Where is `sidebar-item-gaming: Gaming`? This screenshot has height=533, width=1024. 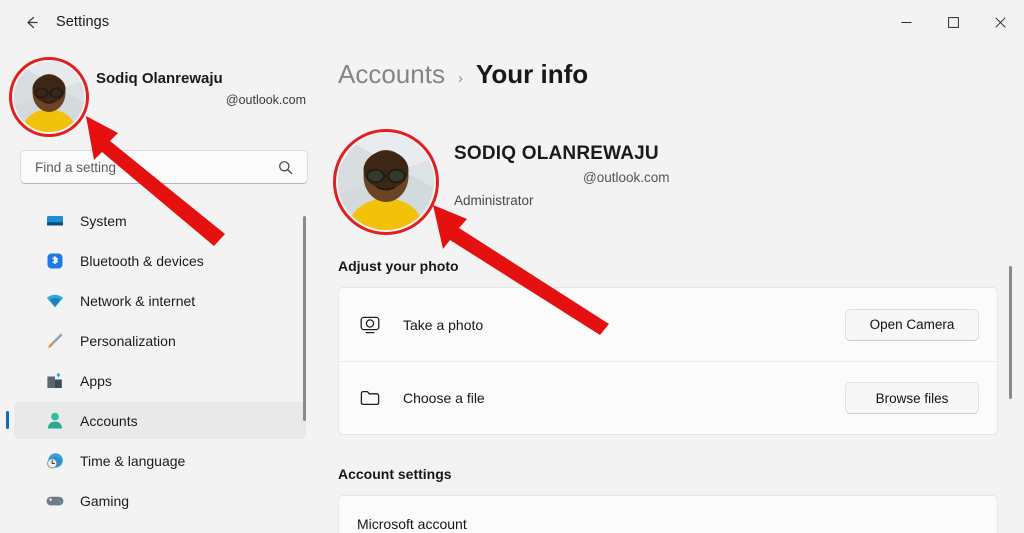
sidebar-item-gaming: Gaming is located at coordinates (160, 500).